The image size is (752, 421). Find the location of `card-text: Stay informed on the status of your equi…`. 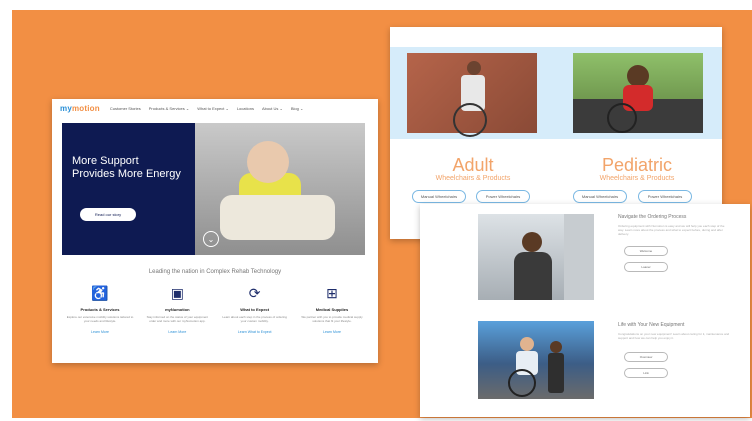

card-text: Stay informed on the status of your equi… is located at coordinates (177, 319).